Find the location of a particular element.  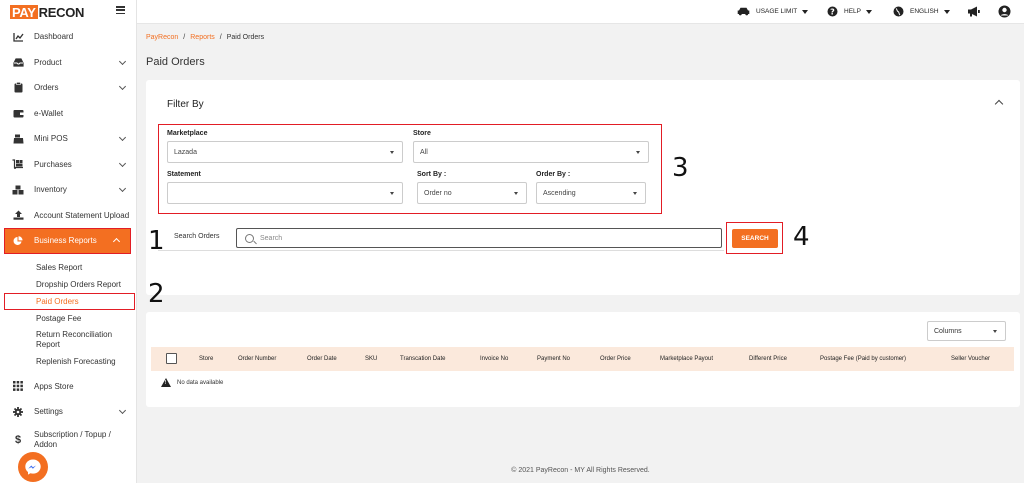

messenger-icon is located at coordinates (33, 467).